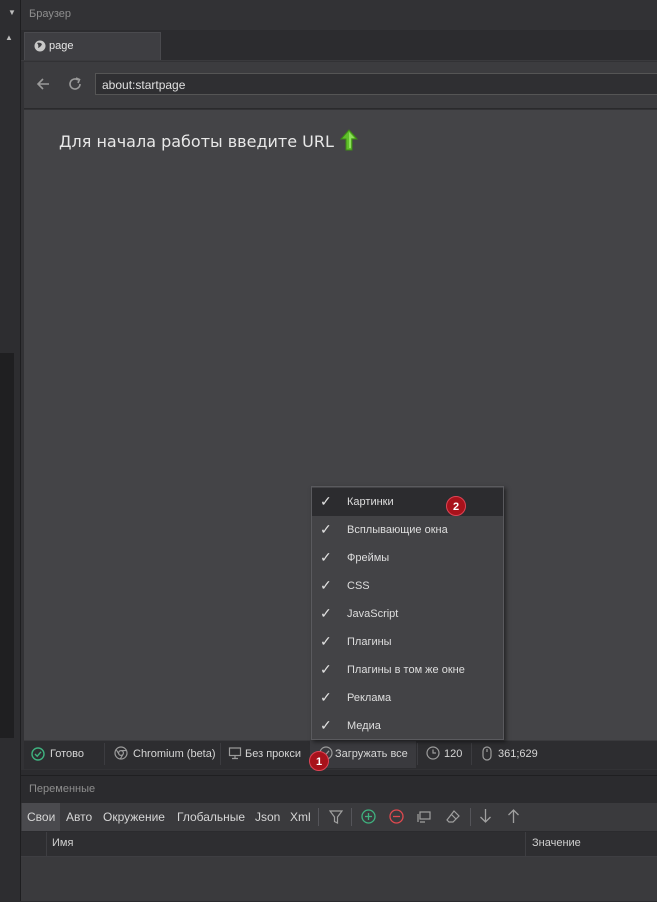  I want to click on menu-item-label: CSS, so click(358, 586).